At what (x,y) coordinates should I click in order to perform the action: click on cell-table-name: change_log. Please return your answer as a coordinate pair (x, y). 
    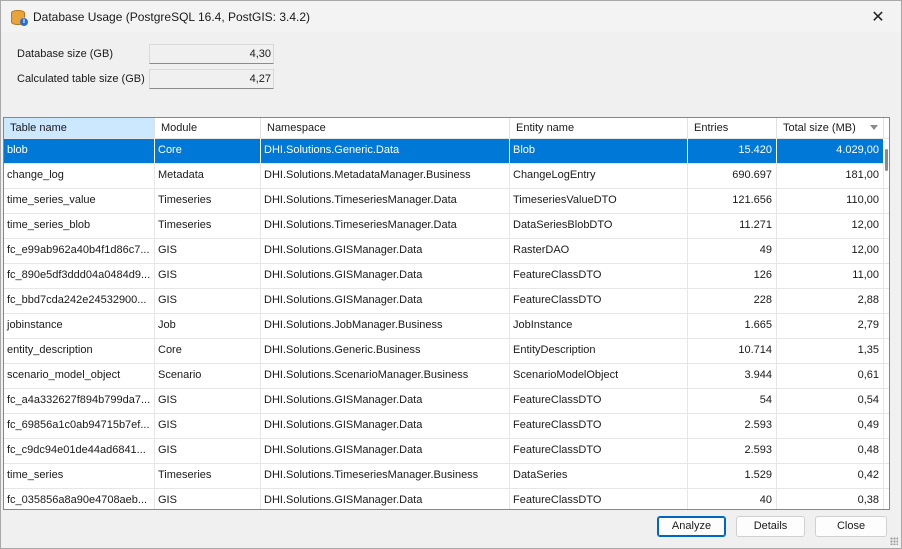
    Looking at the image, I should click on (79, 176).